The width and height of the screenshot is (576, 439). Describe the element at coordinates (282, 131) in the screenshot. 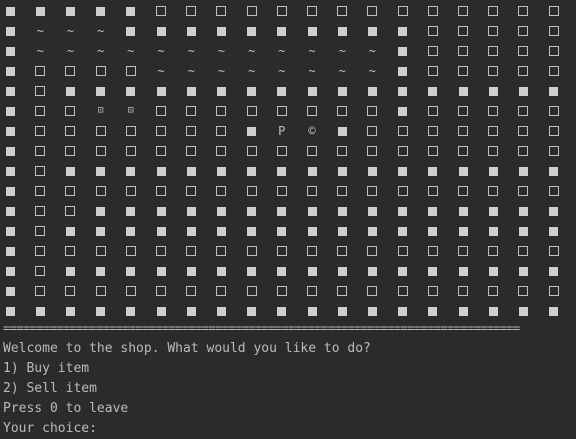

I see `player-marker: P` at that location.